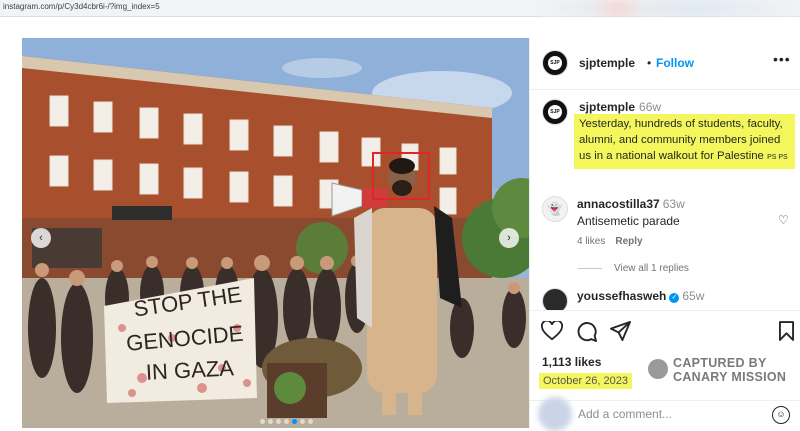  Describe the element at coordinates (777, 157) in the screenshot. I see `flag-emoji-text: PS PS` at that location.